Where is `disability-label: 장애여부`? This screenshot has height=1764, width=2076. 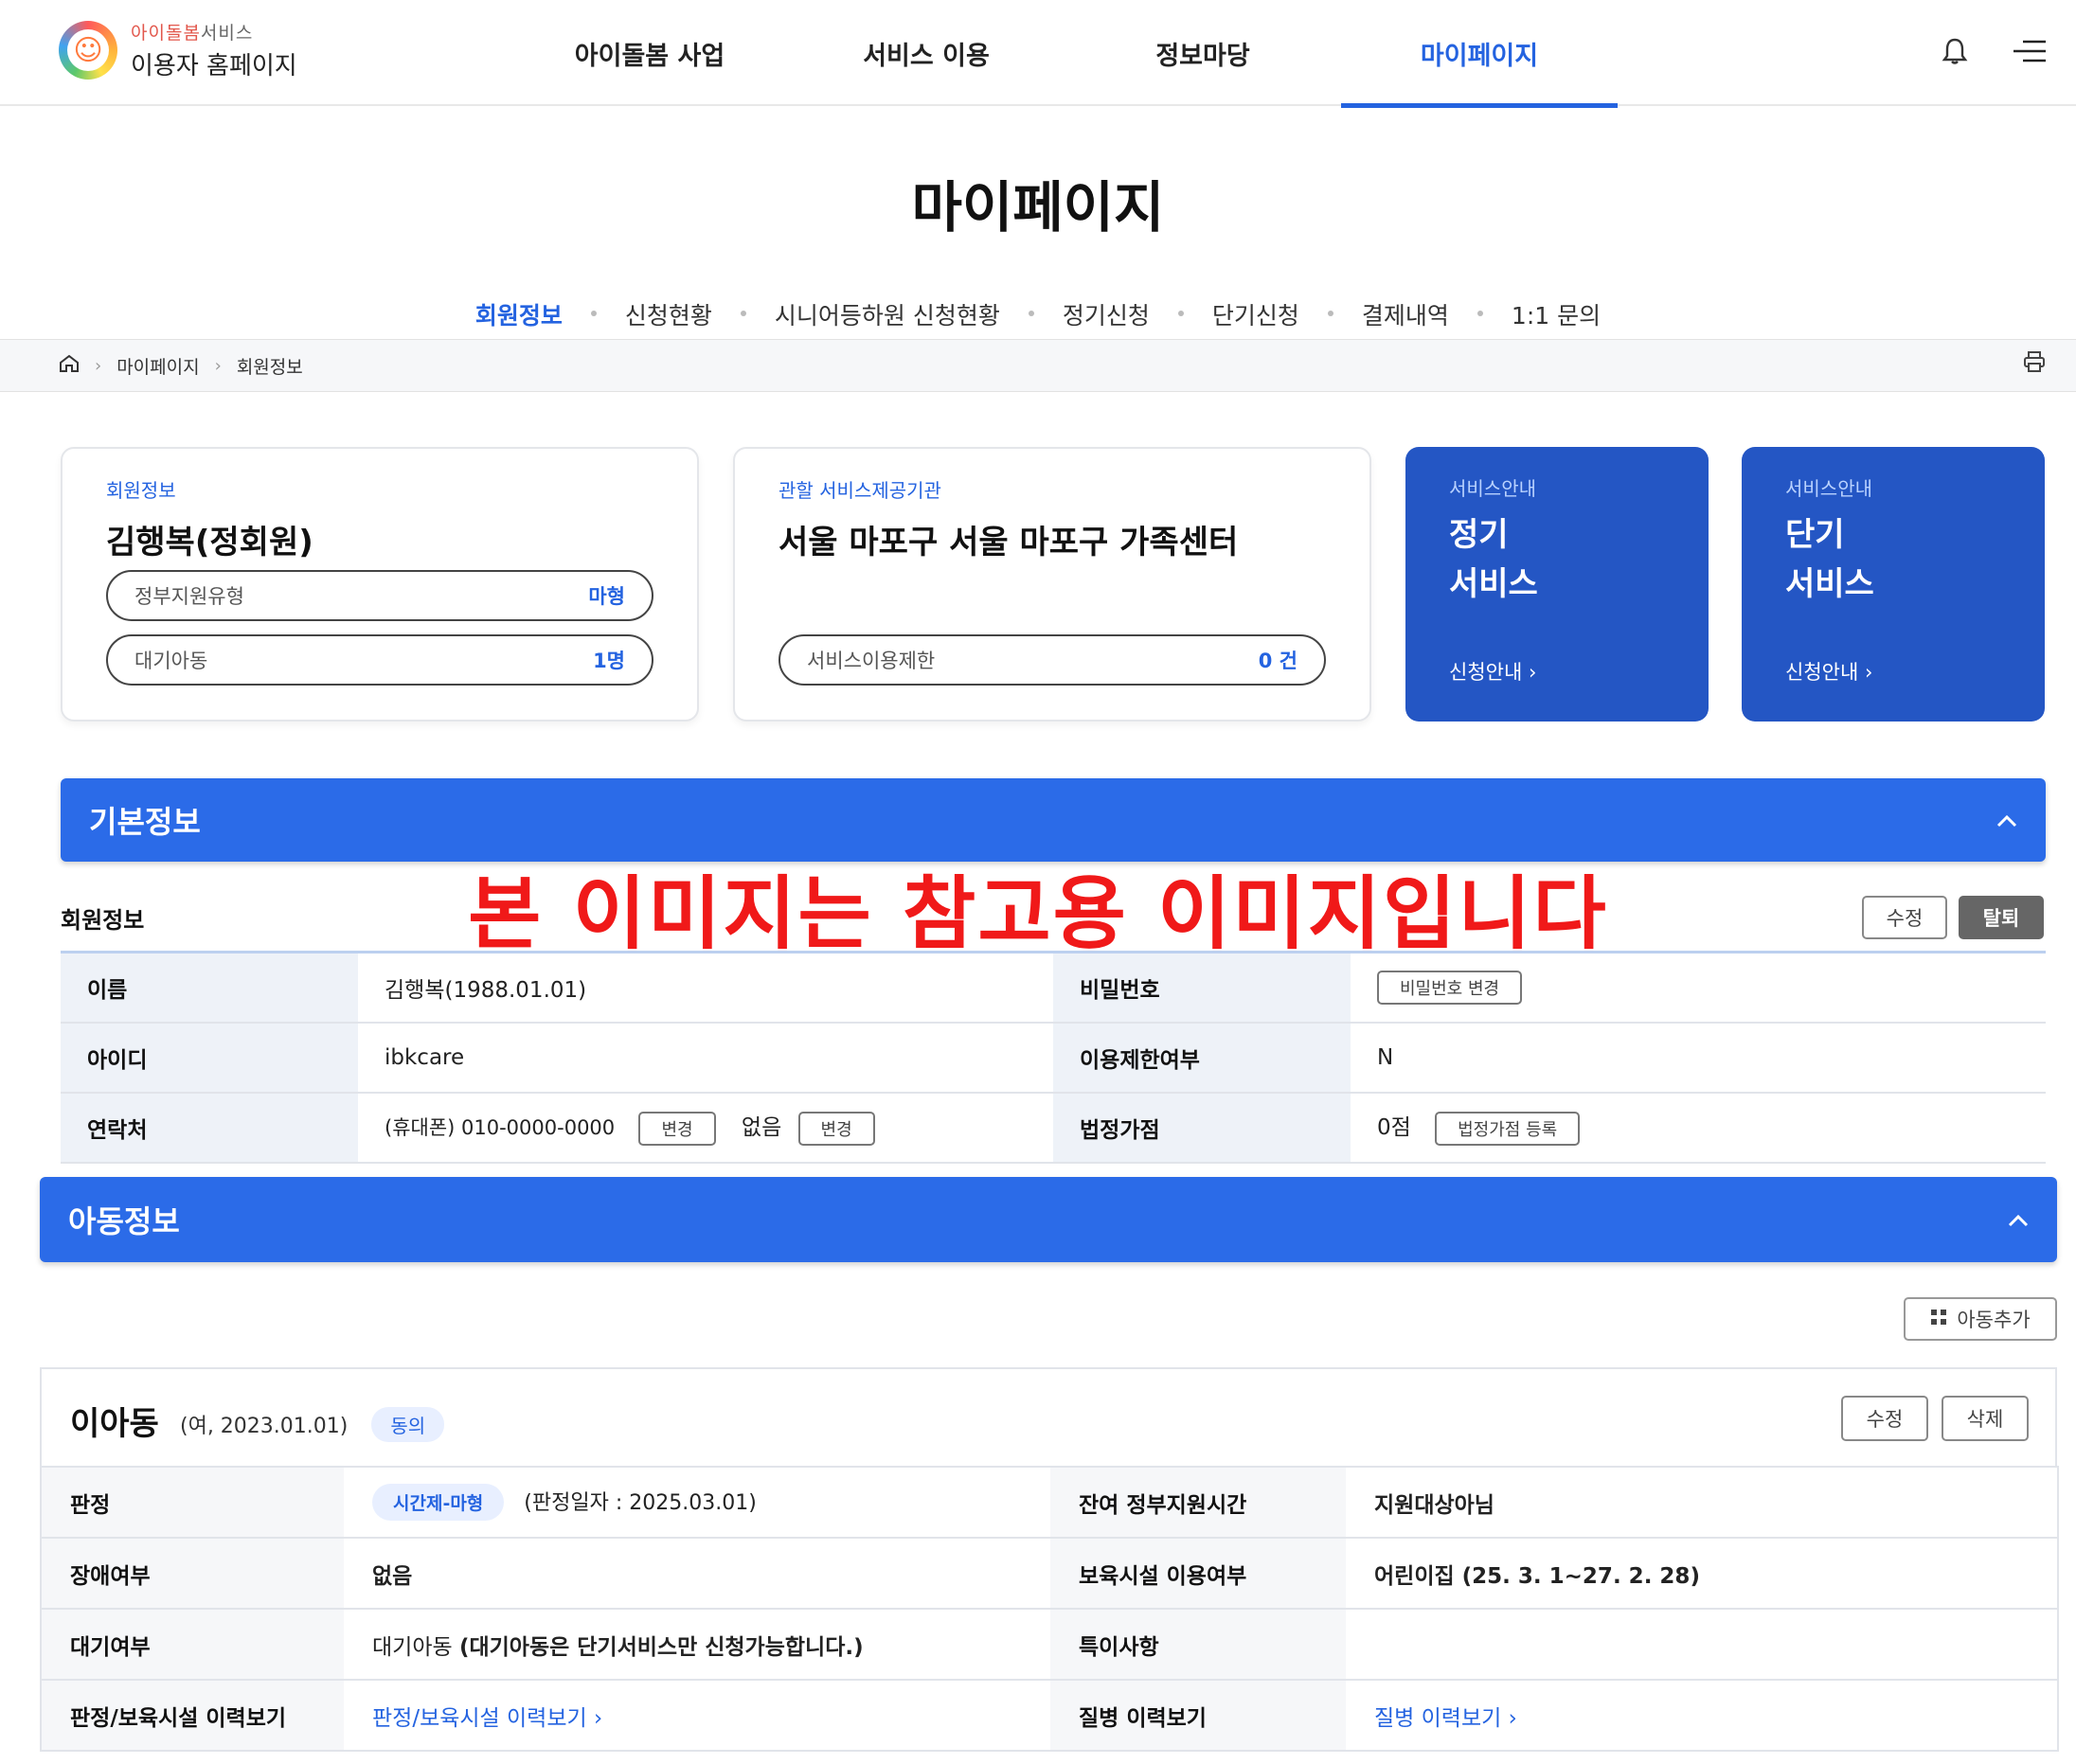
disability-label: 장애여부 is located at coordinates (192, 1574).